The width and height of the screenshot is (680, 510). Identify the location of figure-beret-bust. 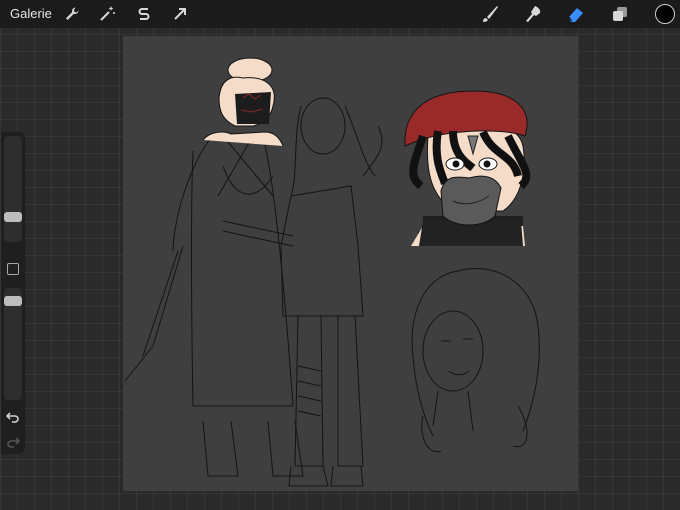
(467, 168).